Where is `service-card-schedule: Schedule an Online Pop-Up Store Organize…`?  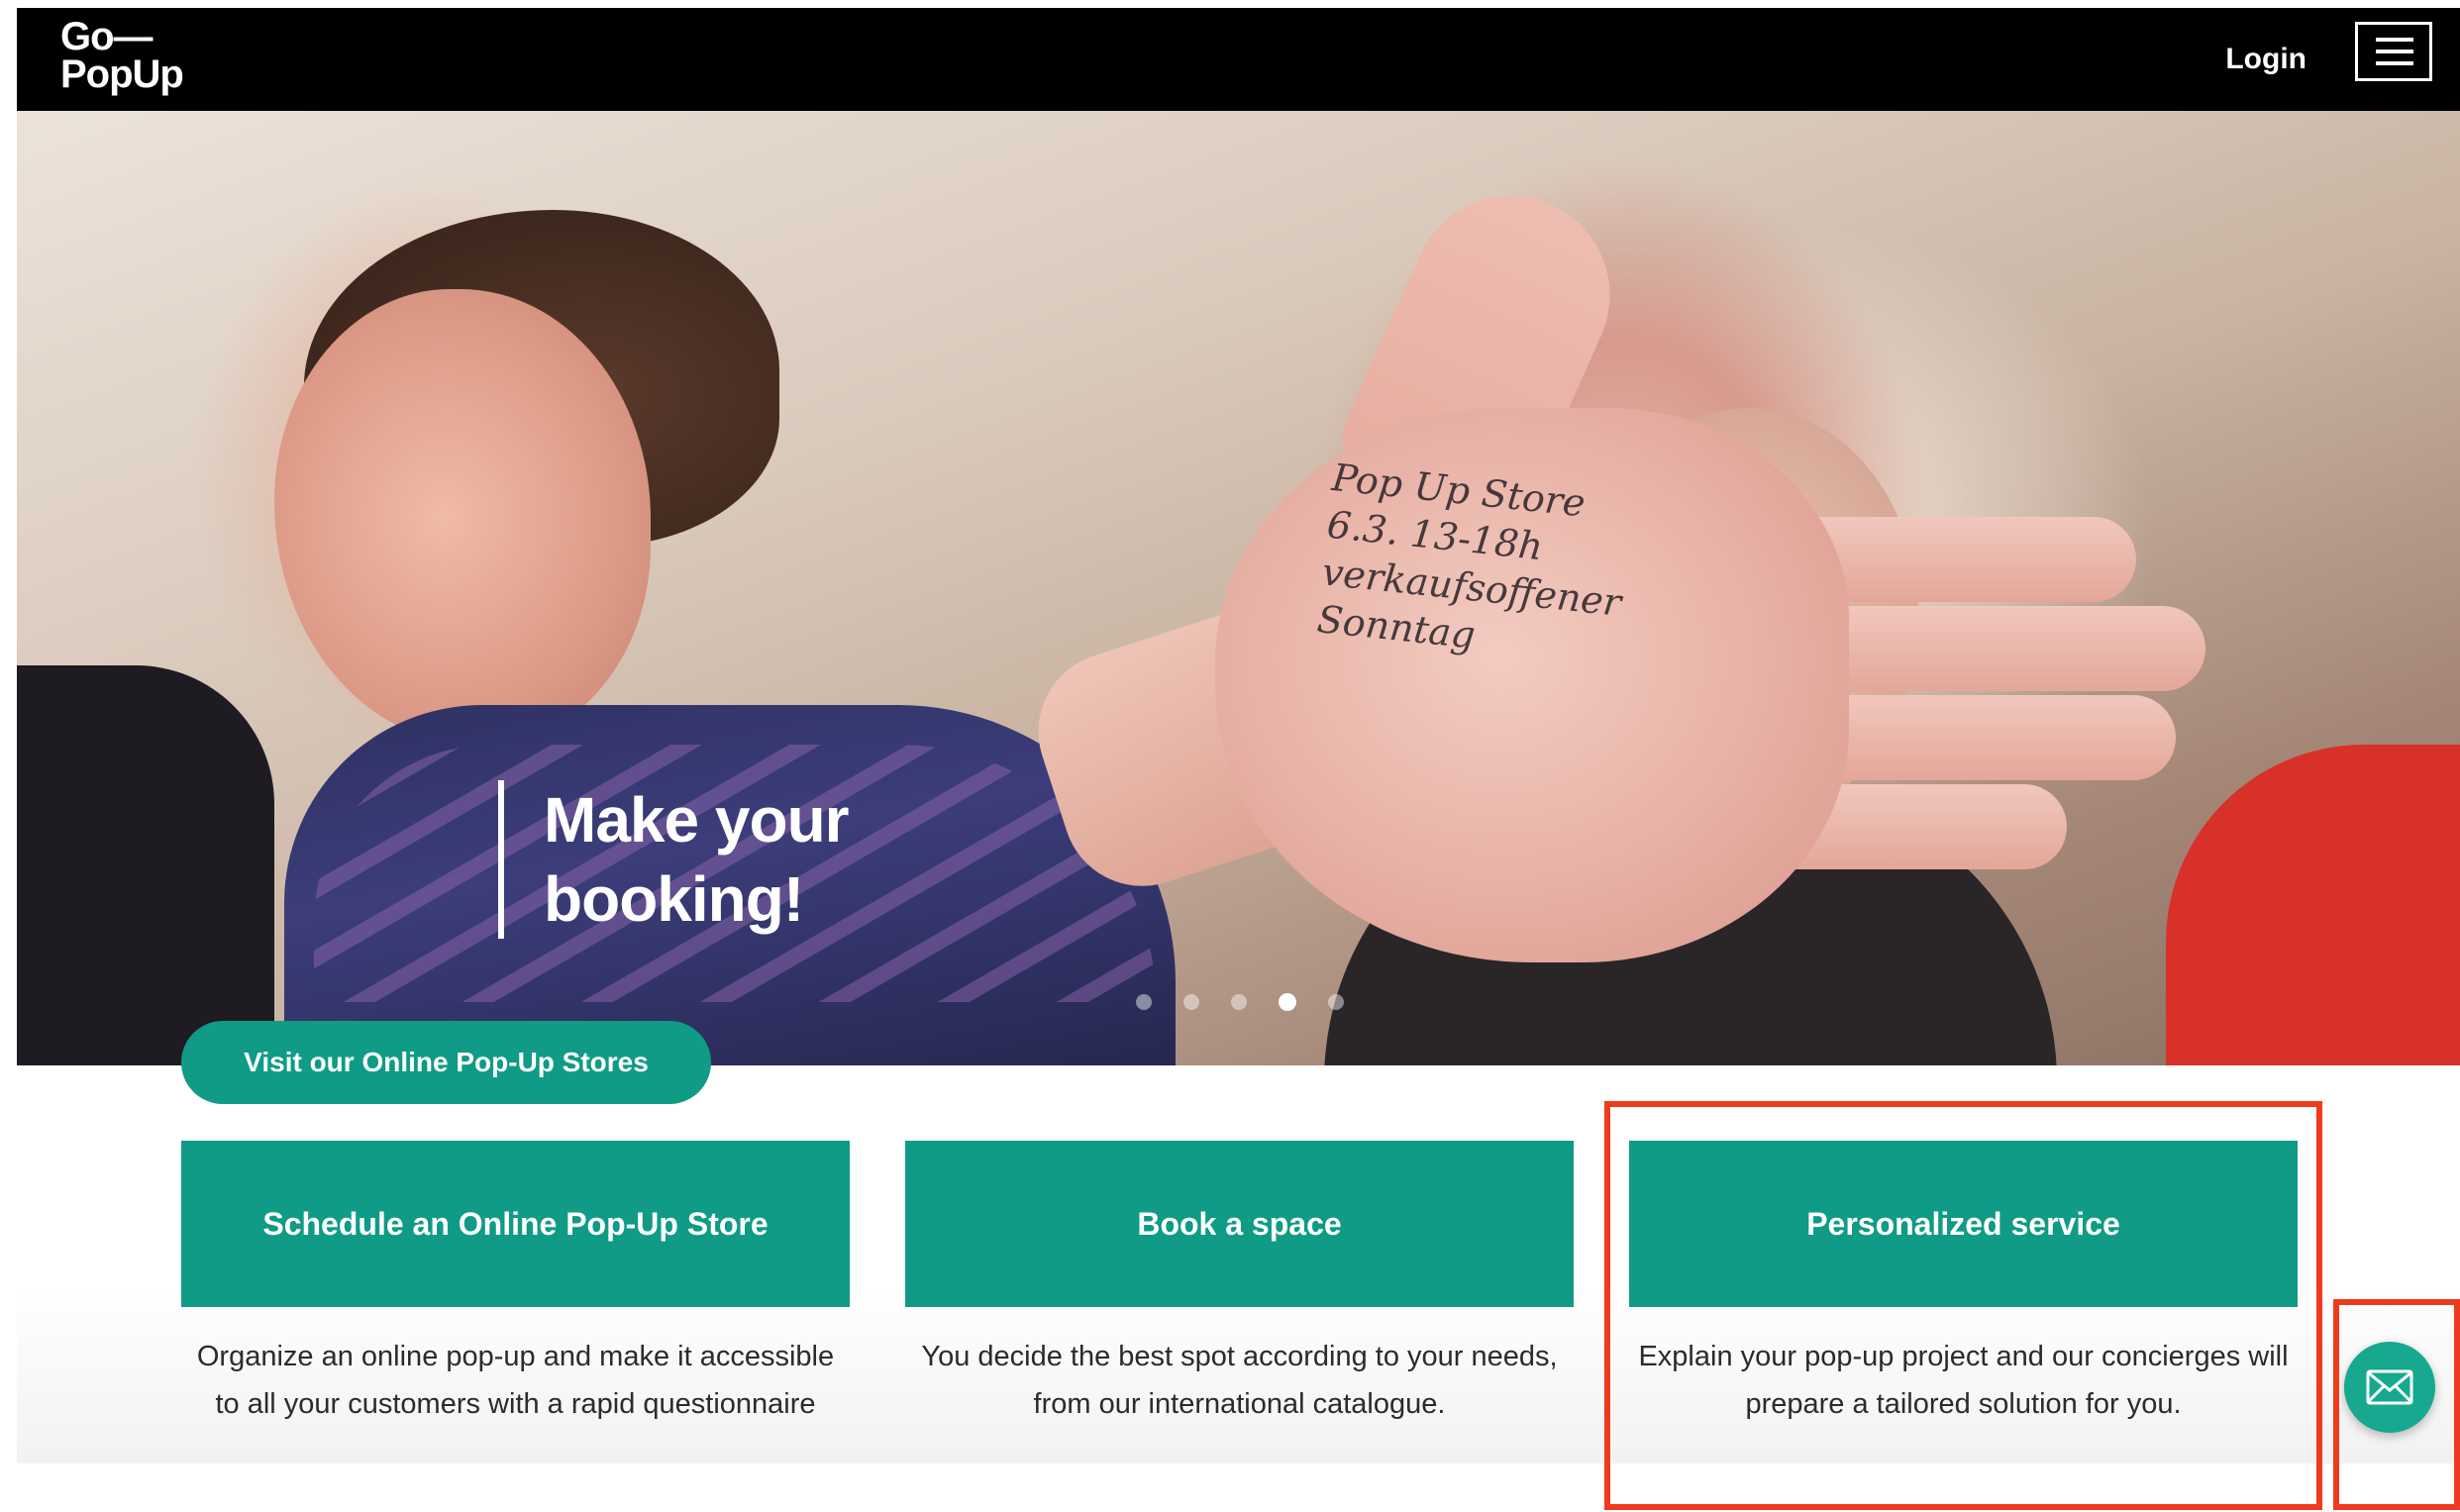
service-card-schedule: Schedule an Online Pop-Up Store Organize… is located at coordinates (515, 1284).